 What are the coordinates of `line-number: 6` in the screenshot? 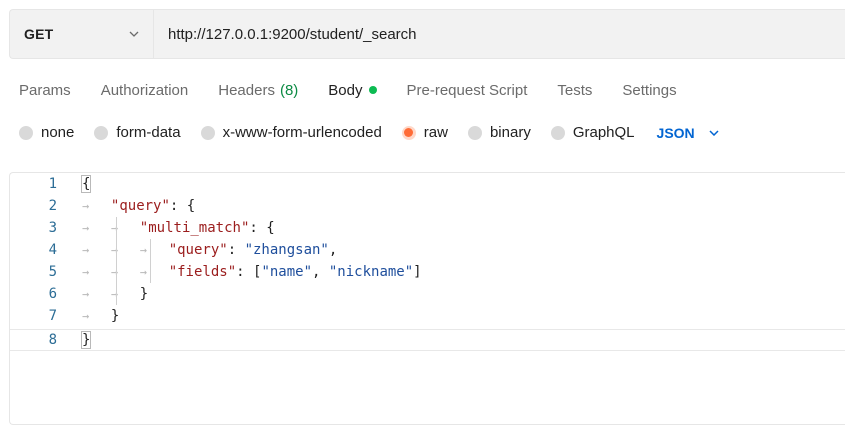 It's located at (52, 294).